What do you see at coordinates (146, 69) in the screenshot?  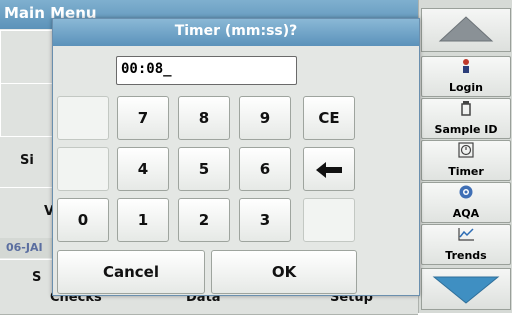 I see `timer-input-value: 00:08_` at bounding box center [146, 69].